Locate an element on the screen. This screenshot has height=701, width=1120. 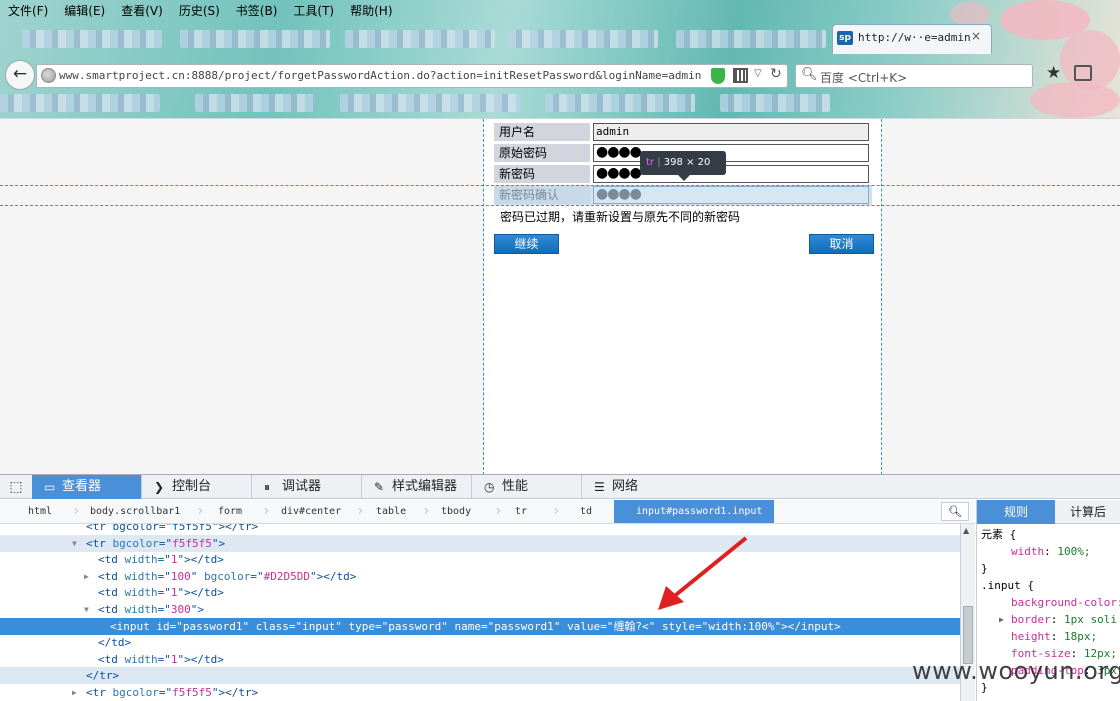
continue-button: 继续 is located at coordinates (526, 244).